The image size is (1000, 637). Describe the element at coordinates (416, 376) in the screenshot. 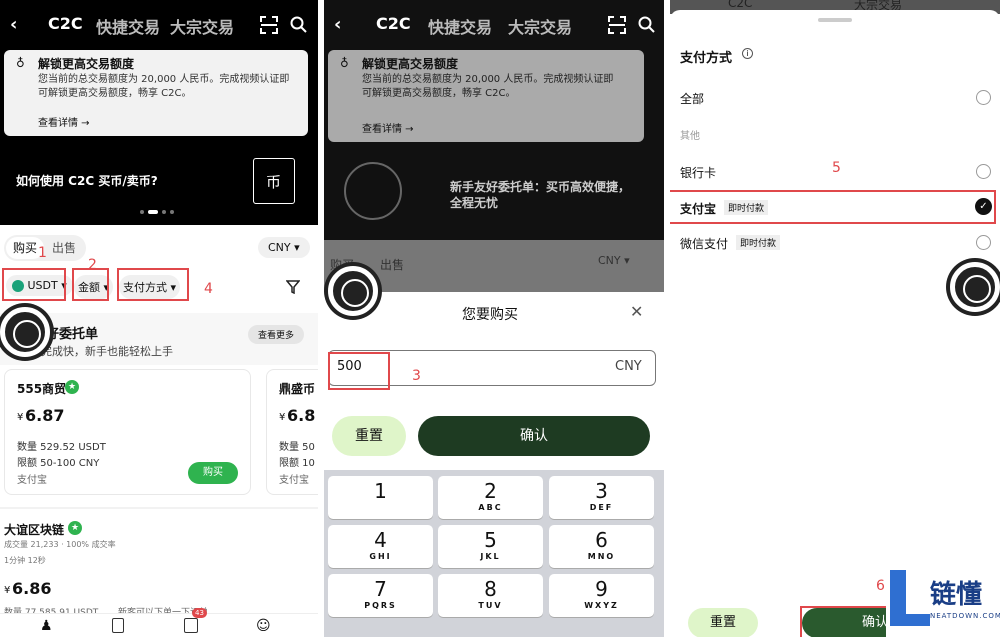

I see `step-label-3: 3` at that location.